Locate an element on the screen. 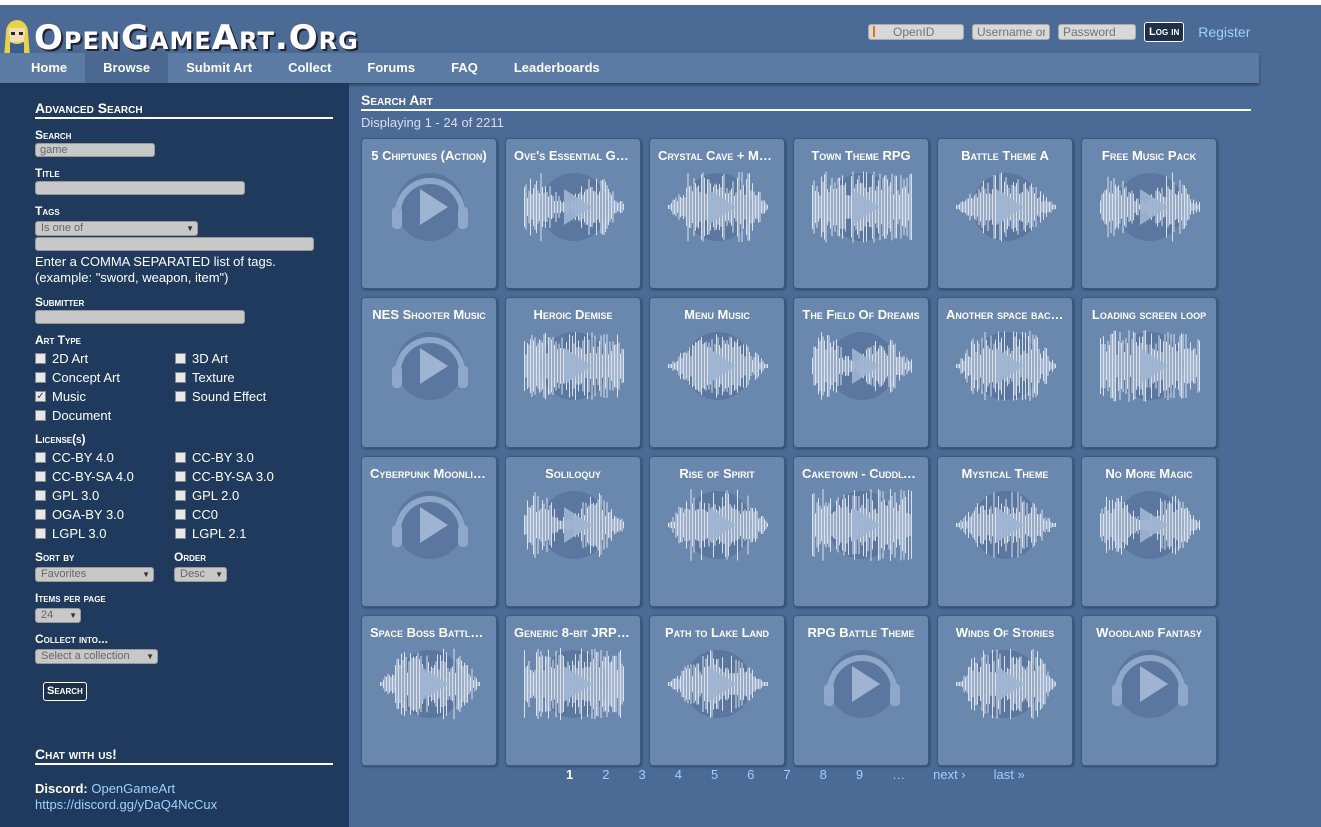 The width and height of the screenshot is (1321, 827). art-card: Space Boss Battle Theme is located at coordinates (429, 690).